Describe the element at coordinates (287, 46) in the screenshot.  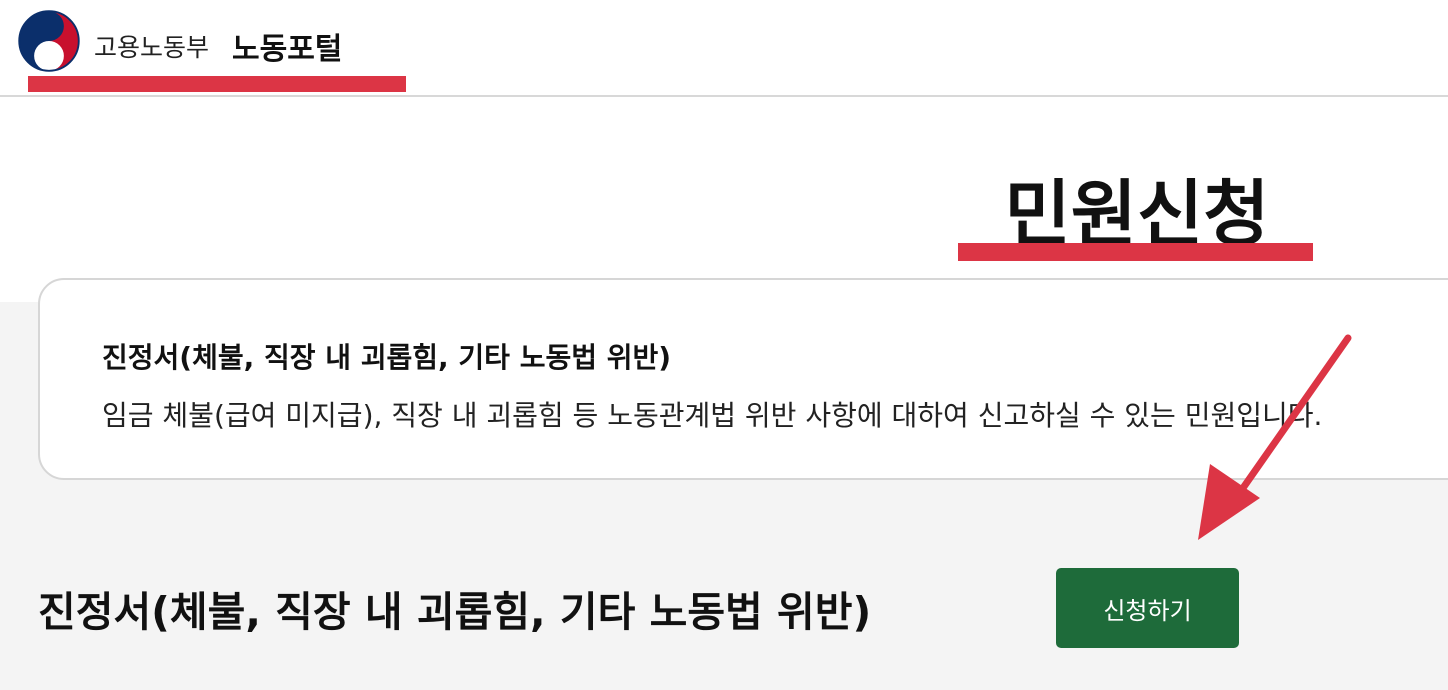
I see `portal-name: 노동포털` at that location.